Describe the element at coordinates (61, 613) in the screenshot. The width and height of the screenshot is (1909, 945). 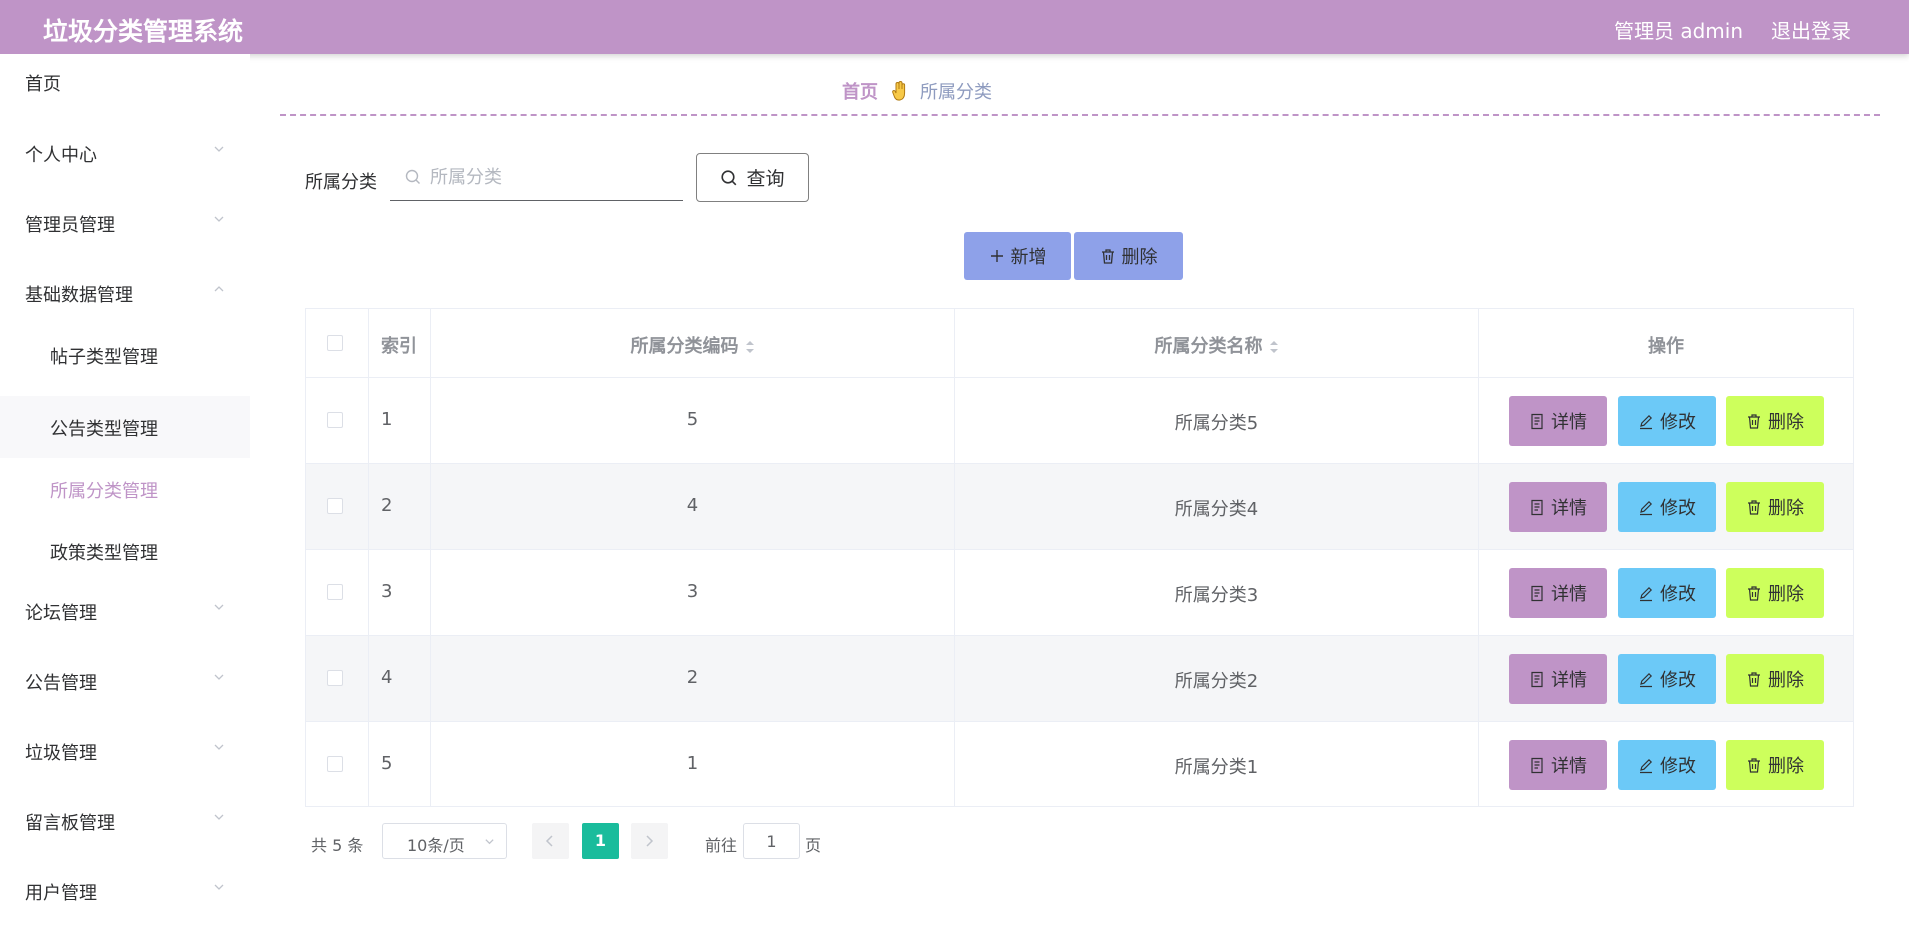
I see `sidebar-item-label: 论坛管理` at that location.